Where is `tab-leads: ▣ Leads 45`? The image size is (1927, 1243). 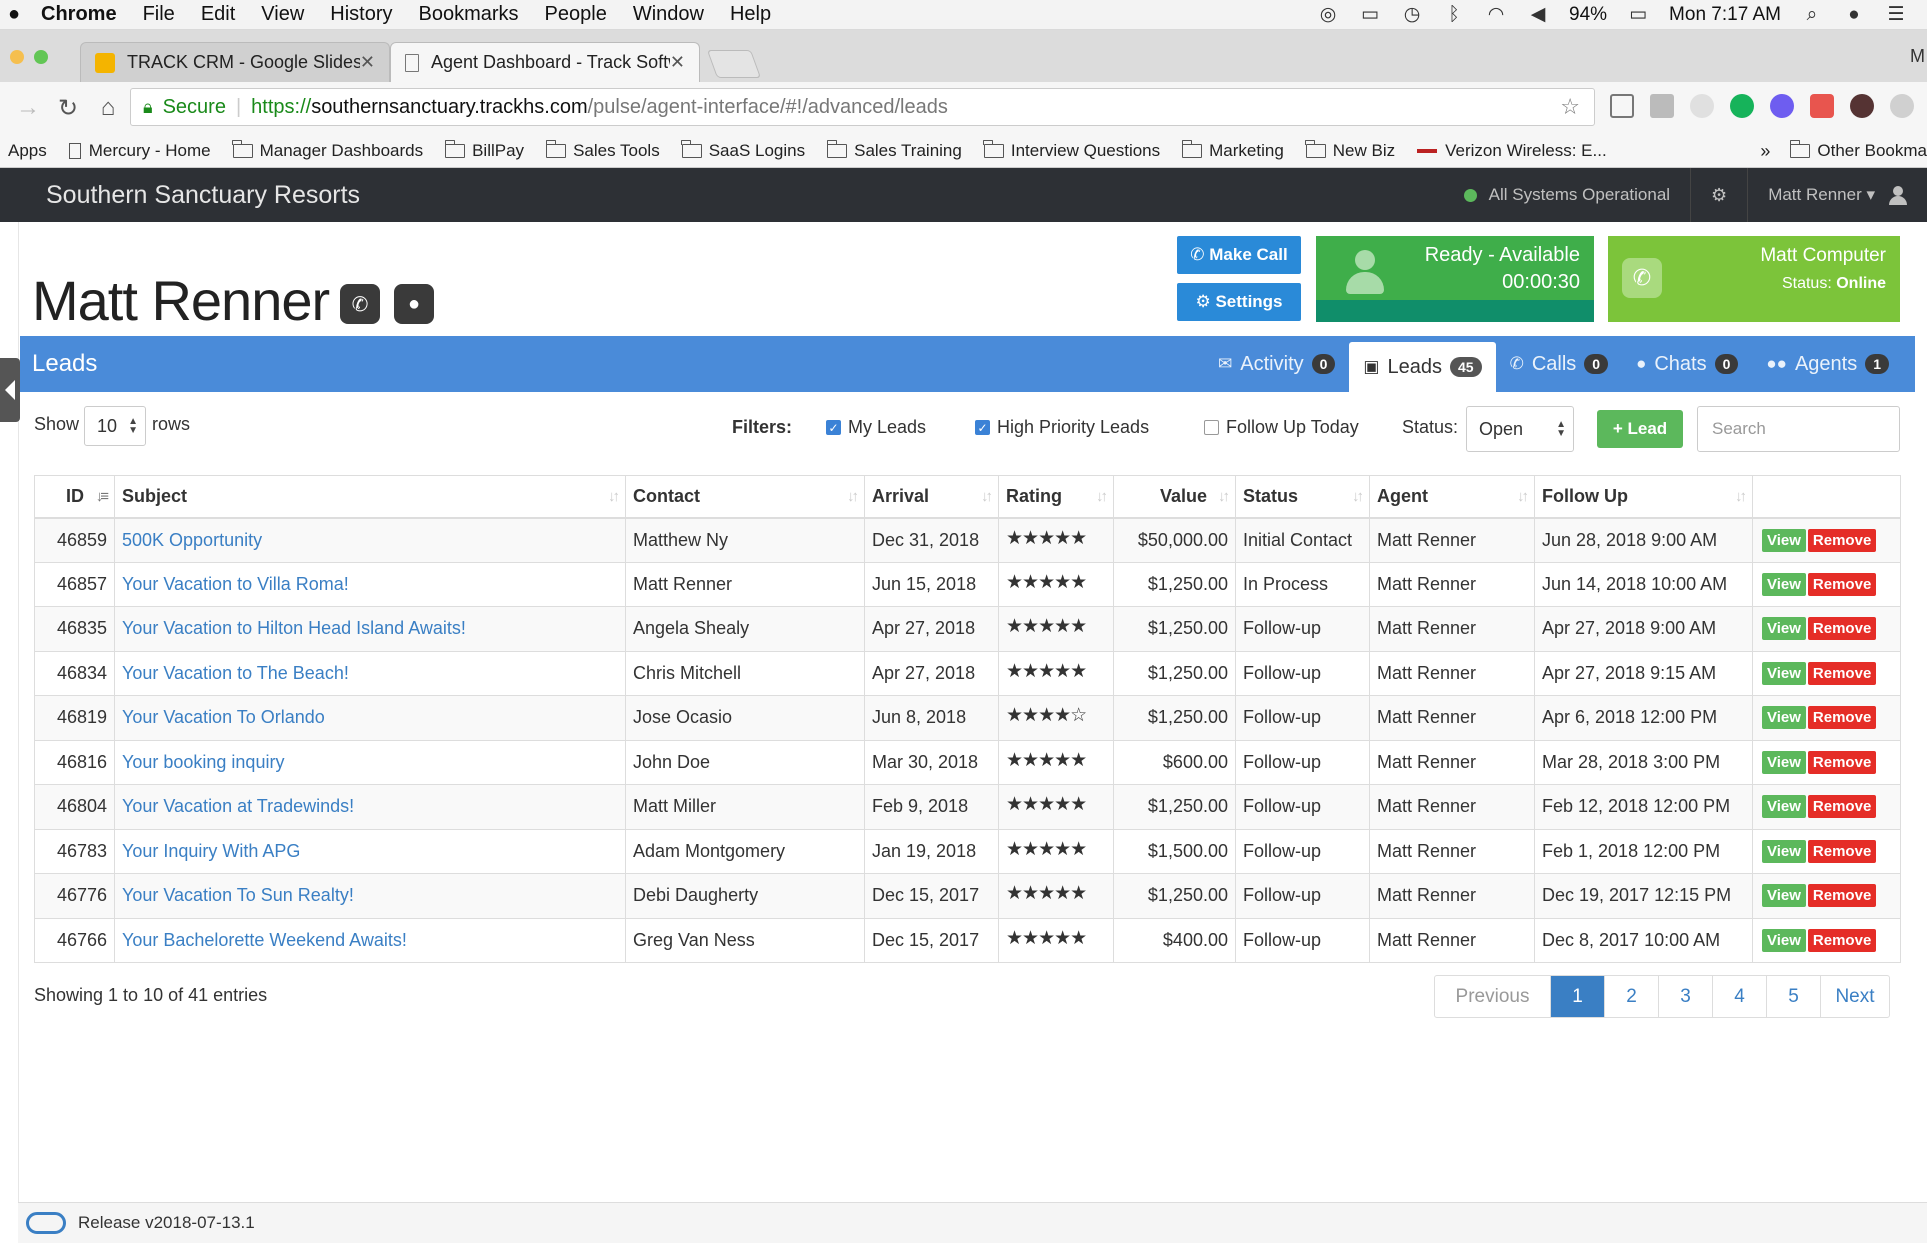 tab-leads: ▣ Leads 45 is located at coordinates (1422, 367).